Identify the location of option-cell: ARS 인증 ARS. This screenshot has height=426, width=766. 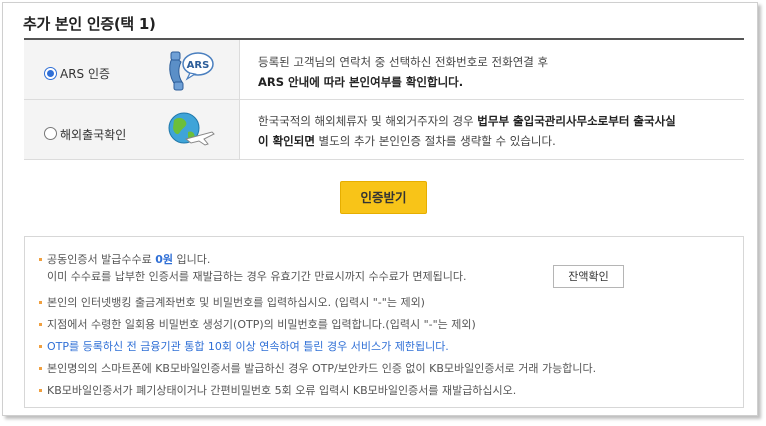
(132, 69).